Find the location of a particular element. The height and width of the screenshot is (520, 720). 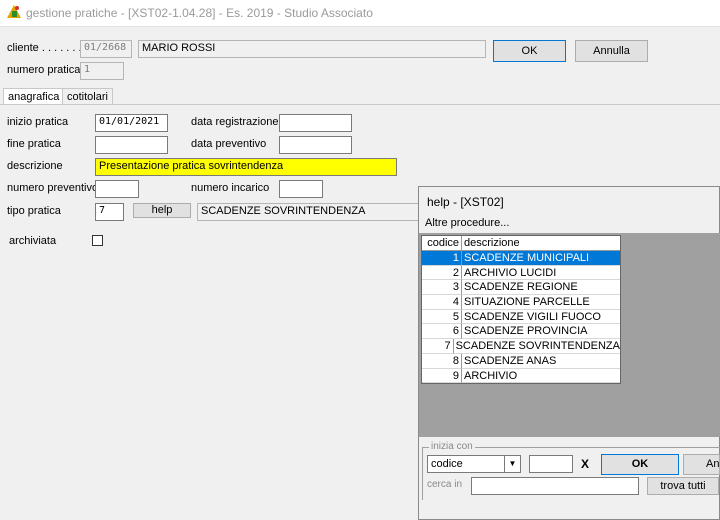

row-description: SCADENZE VIGILI FUOCO is located at coordinates (541, 317).